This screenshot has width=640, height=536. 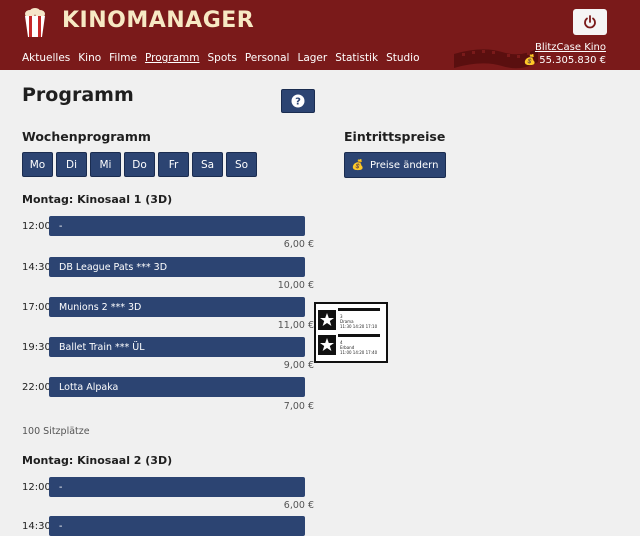 I want to click on hall-title: Montag: Kinosaal 2 (3D), so click(x=97, y=460).